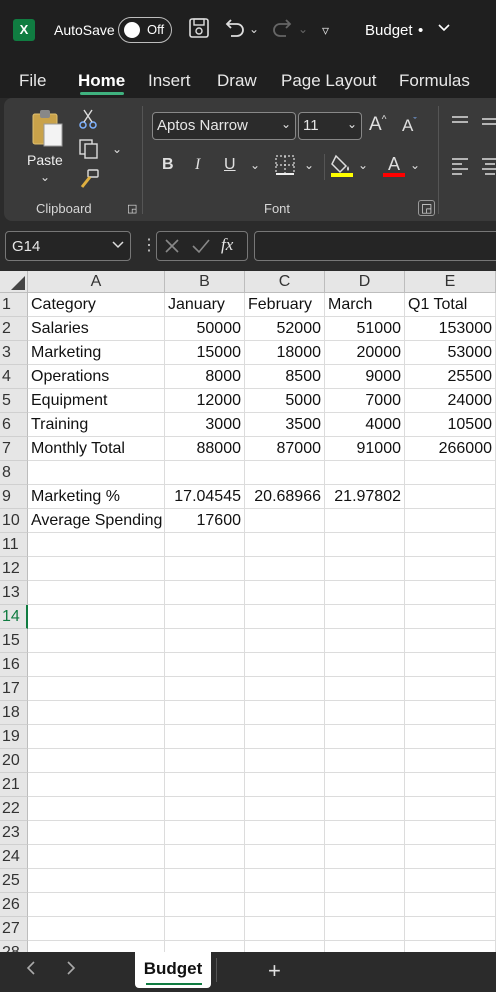 Image resolution: width=496 pixels, height=992 pixels. Describe the element at coordinates (71, 970) in the screenshot. I see `next-sheet-icon` at that location.